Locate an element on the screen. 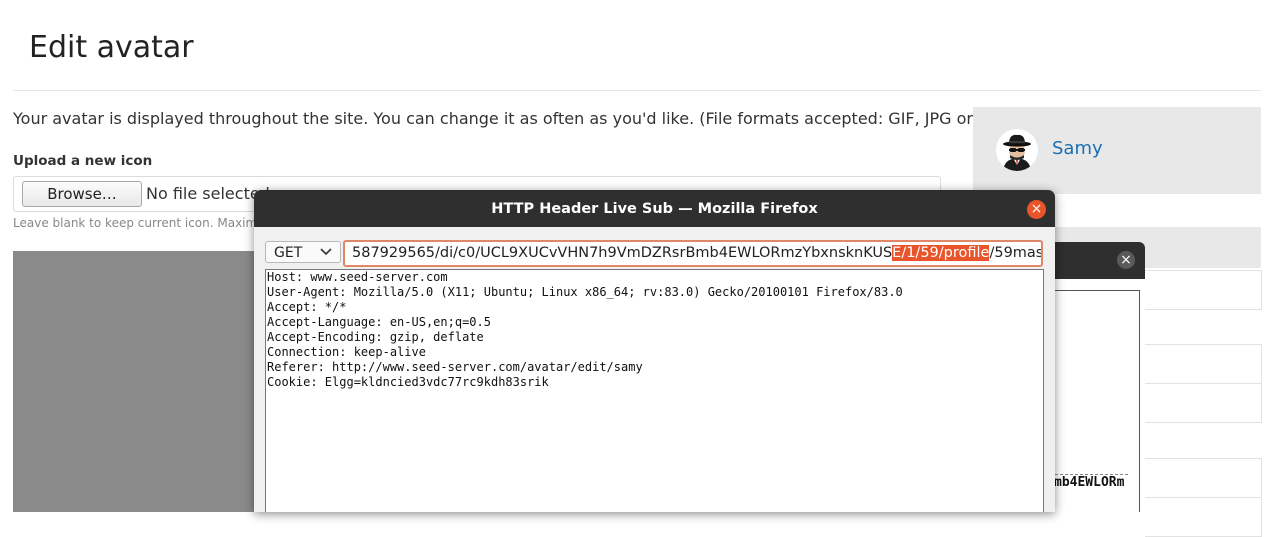 The width and height of the screenshot is (1275, 537). owner-name-link: Samy is located at coordinates (1077, 148).